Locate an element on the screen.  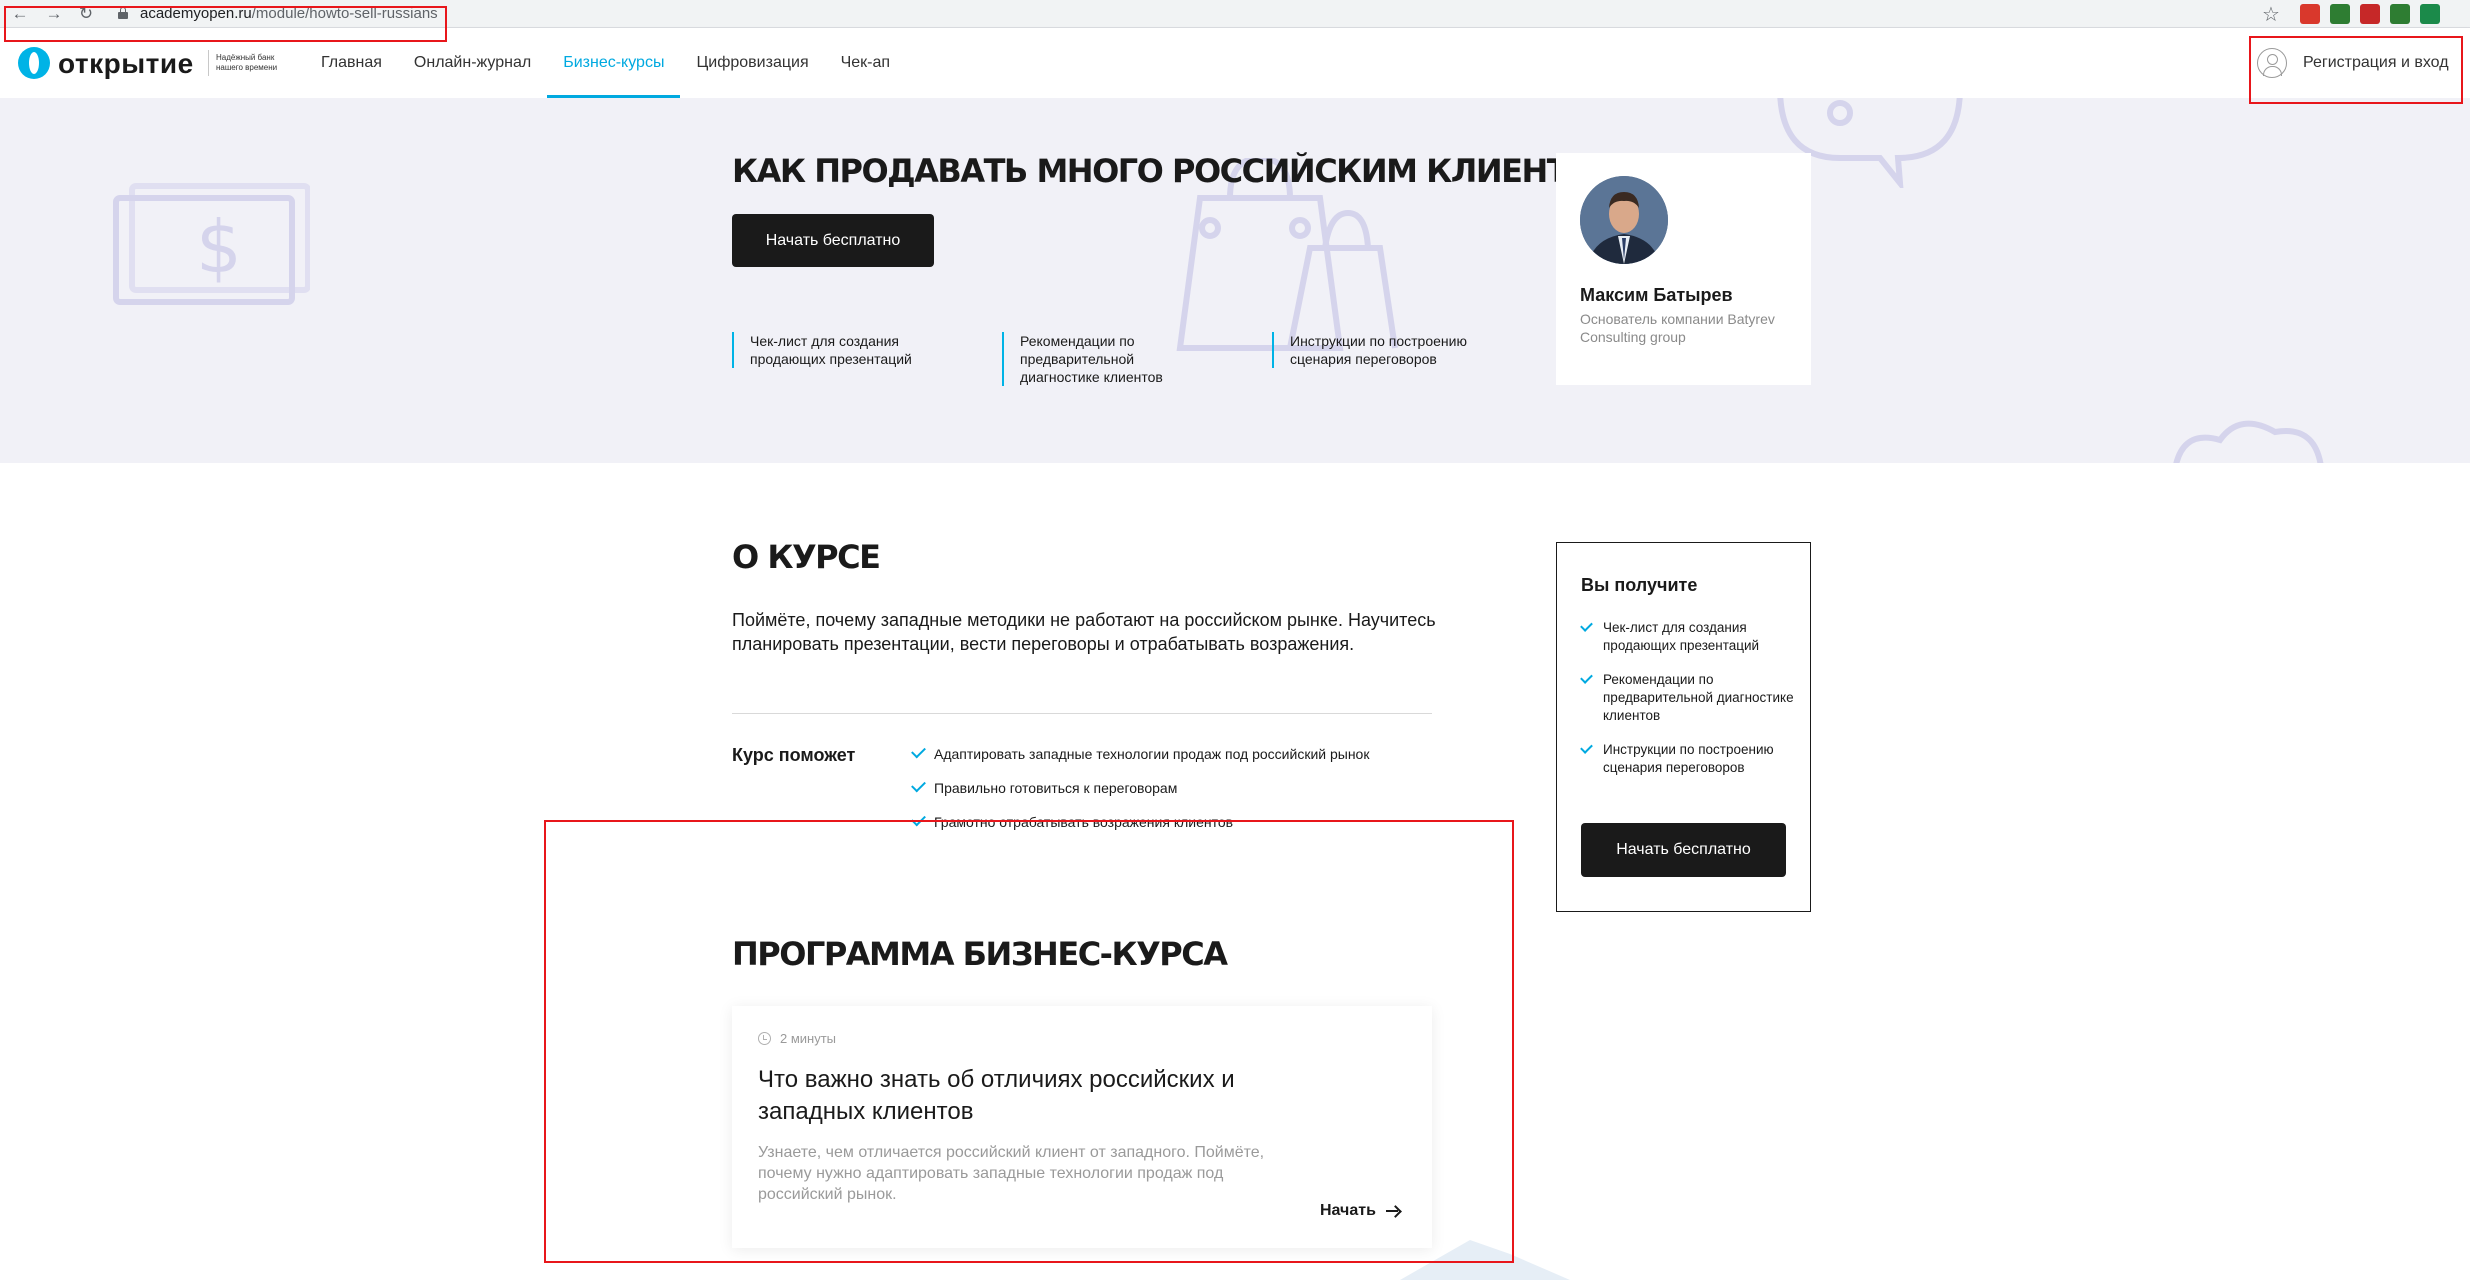
author-name: Максим Батырев is located at coordinates (1656, 295).